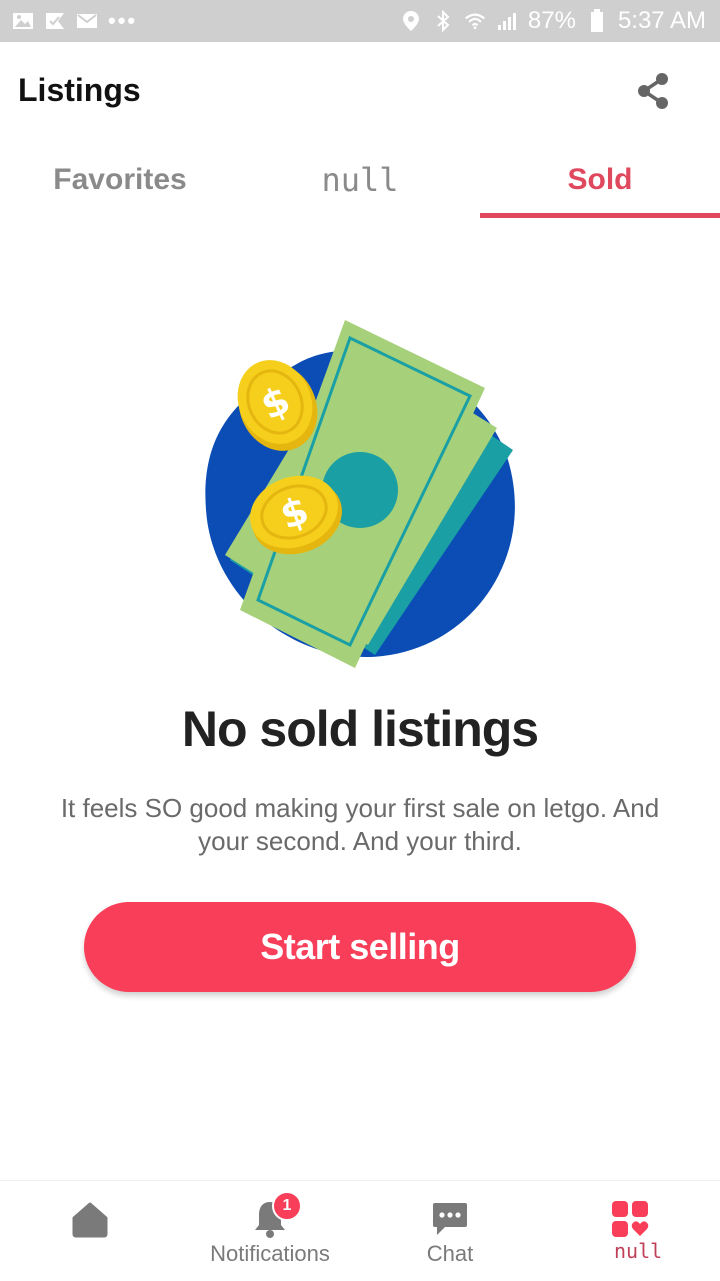  I want to click on money-illustration: $ $, so click(360, 495).